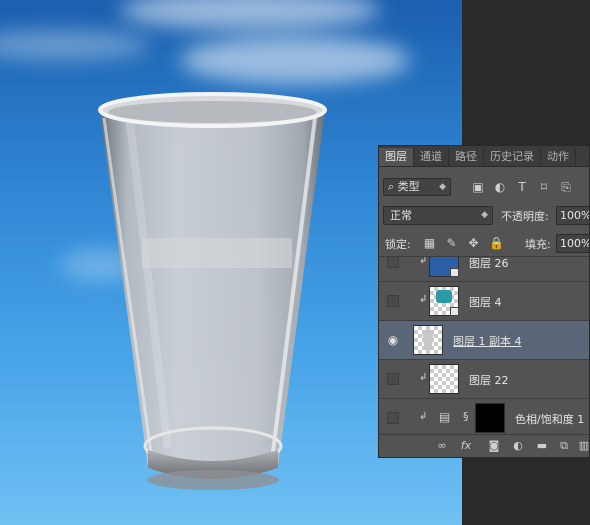 The image size is (590, 525). I want to click on layer-name: 图层 1 副本 4, so click(487, 341).